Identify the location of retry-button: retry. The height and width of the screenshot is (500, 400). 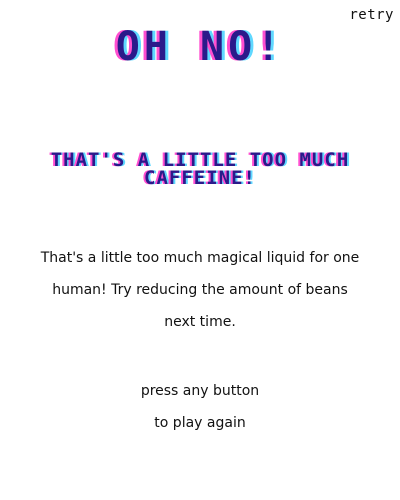
(371, 15).